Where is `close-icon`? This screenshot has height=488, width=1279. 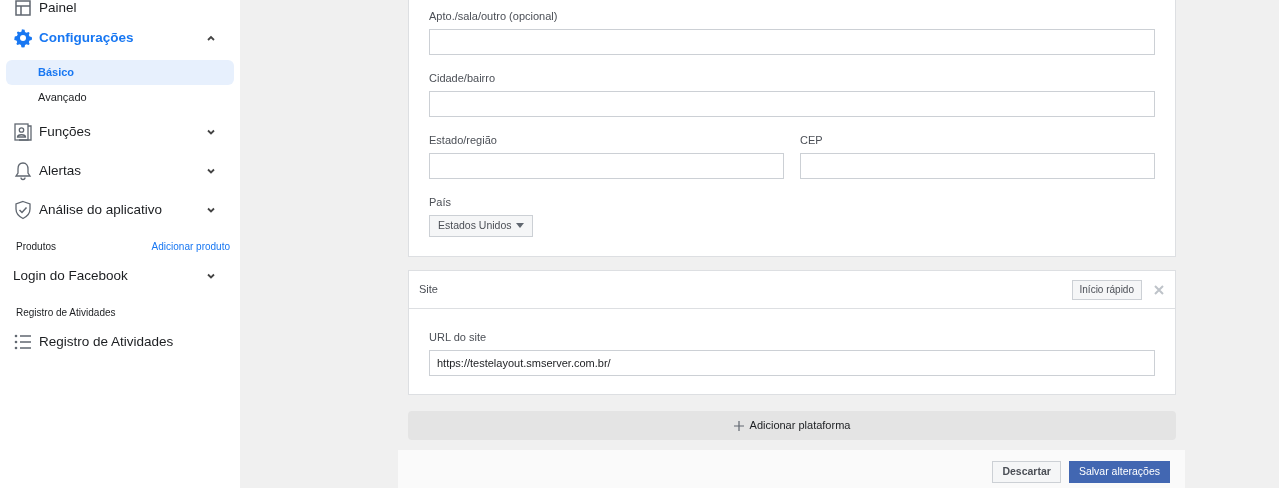
close-icon is located at coordinates (1159, 289).